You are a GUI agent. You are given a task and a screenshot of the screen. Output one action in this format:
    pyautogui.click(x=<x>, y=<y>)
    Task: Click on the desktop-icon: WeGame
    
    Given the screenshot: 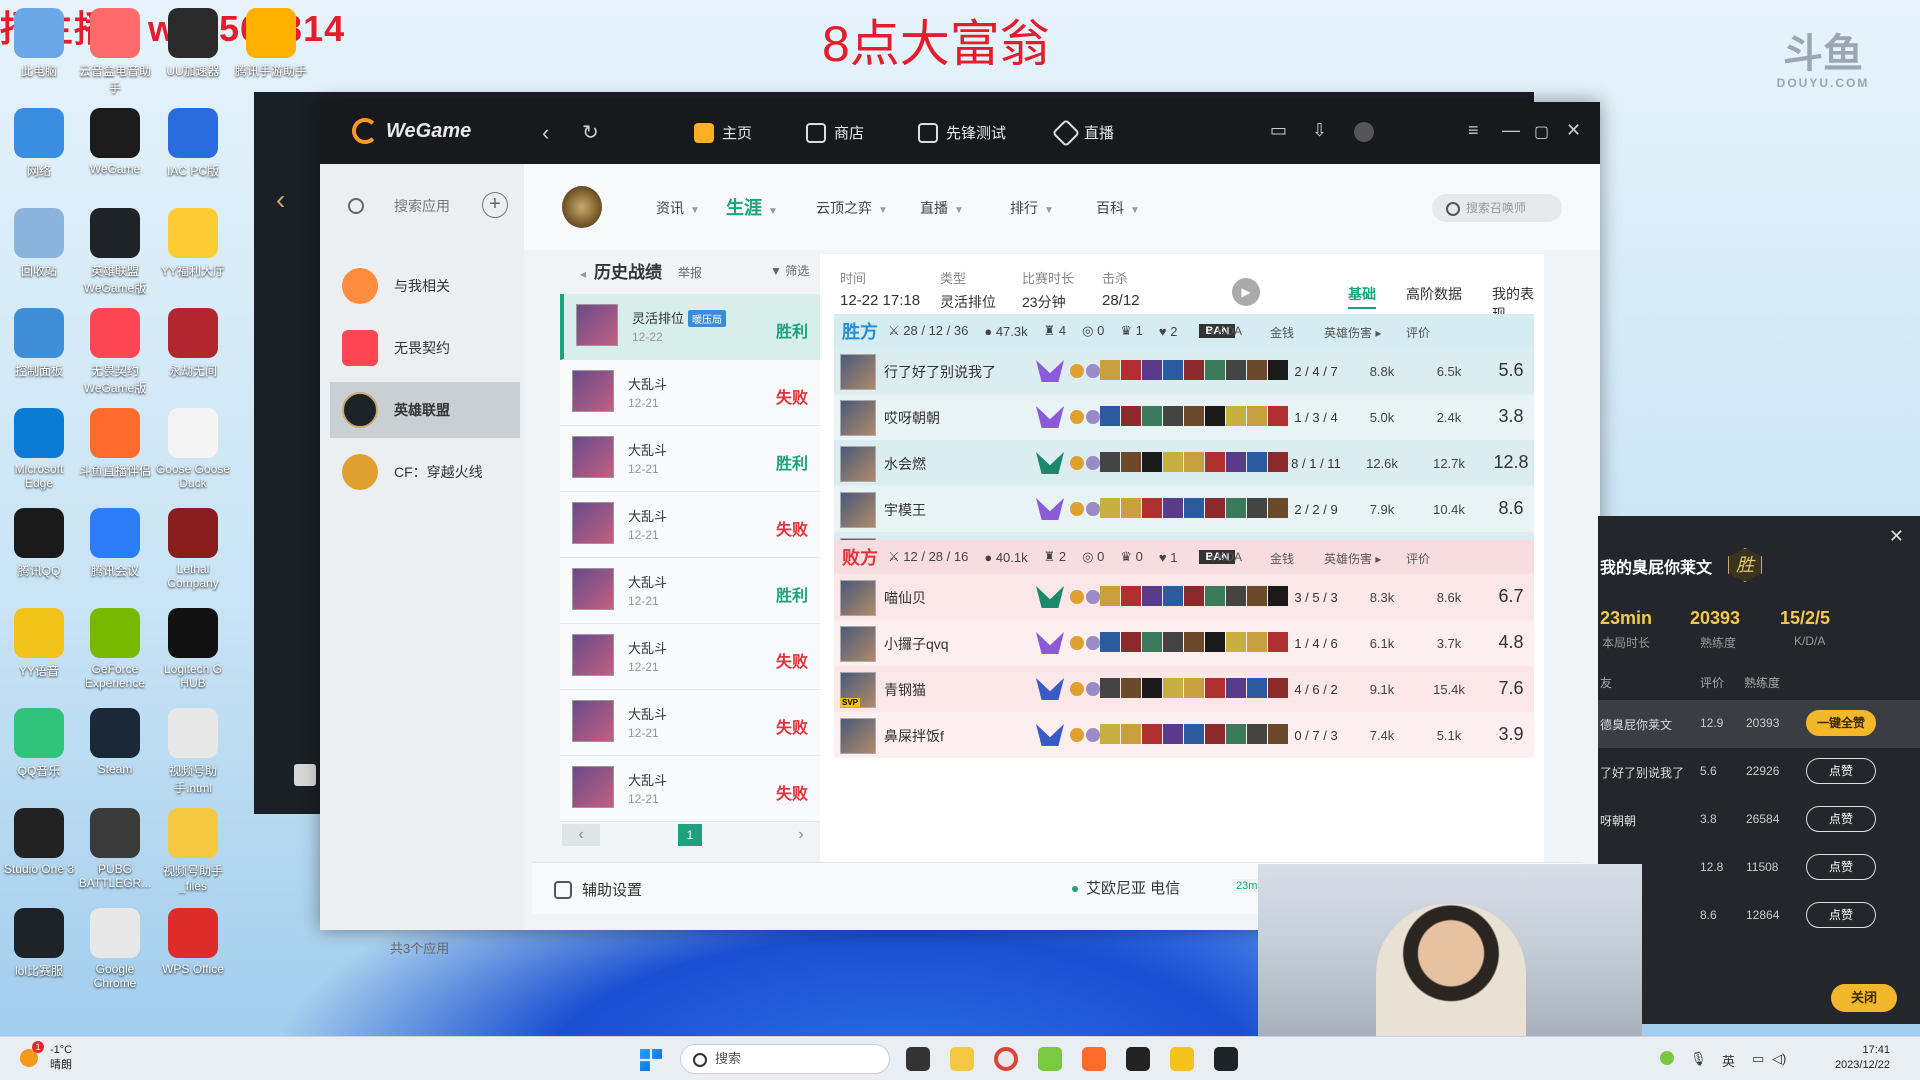 What is the action you would take?
    pyautogui.click(x=115, y=142)
    